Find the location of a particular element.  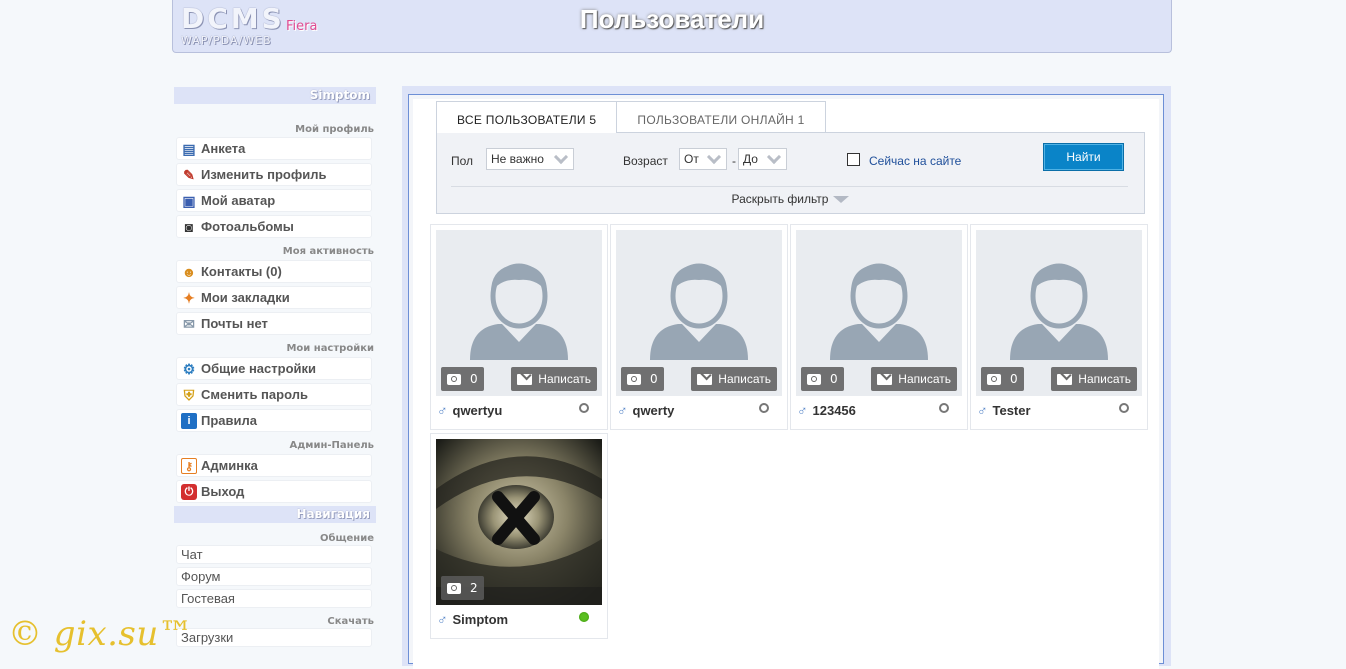

filter-divider is located at coordinates (789, 186).